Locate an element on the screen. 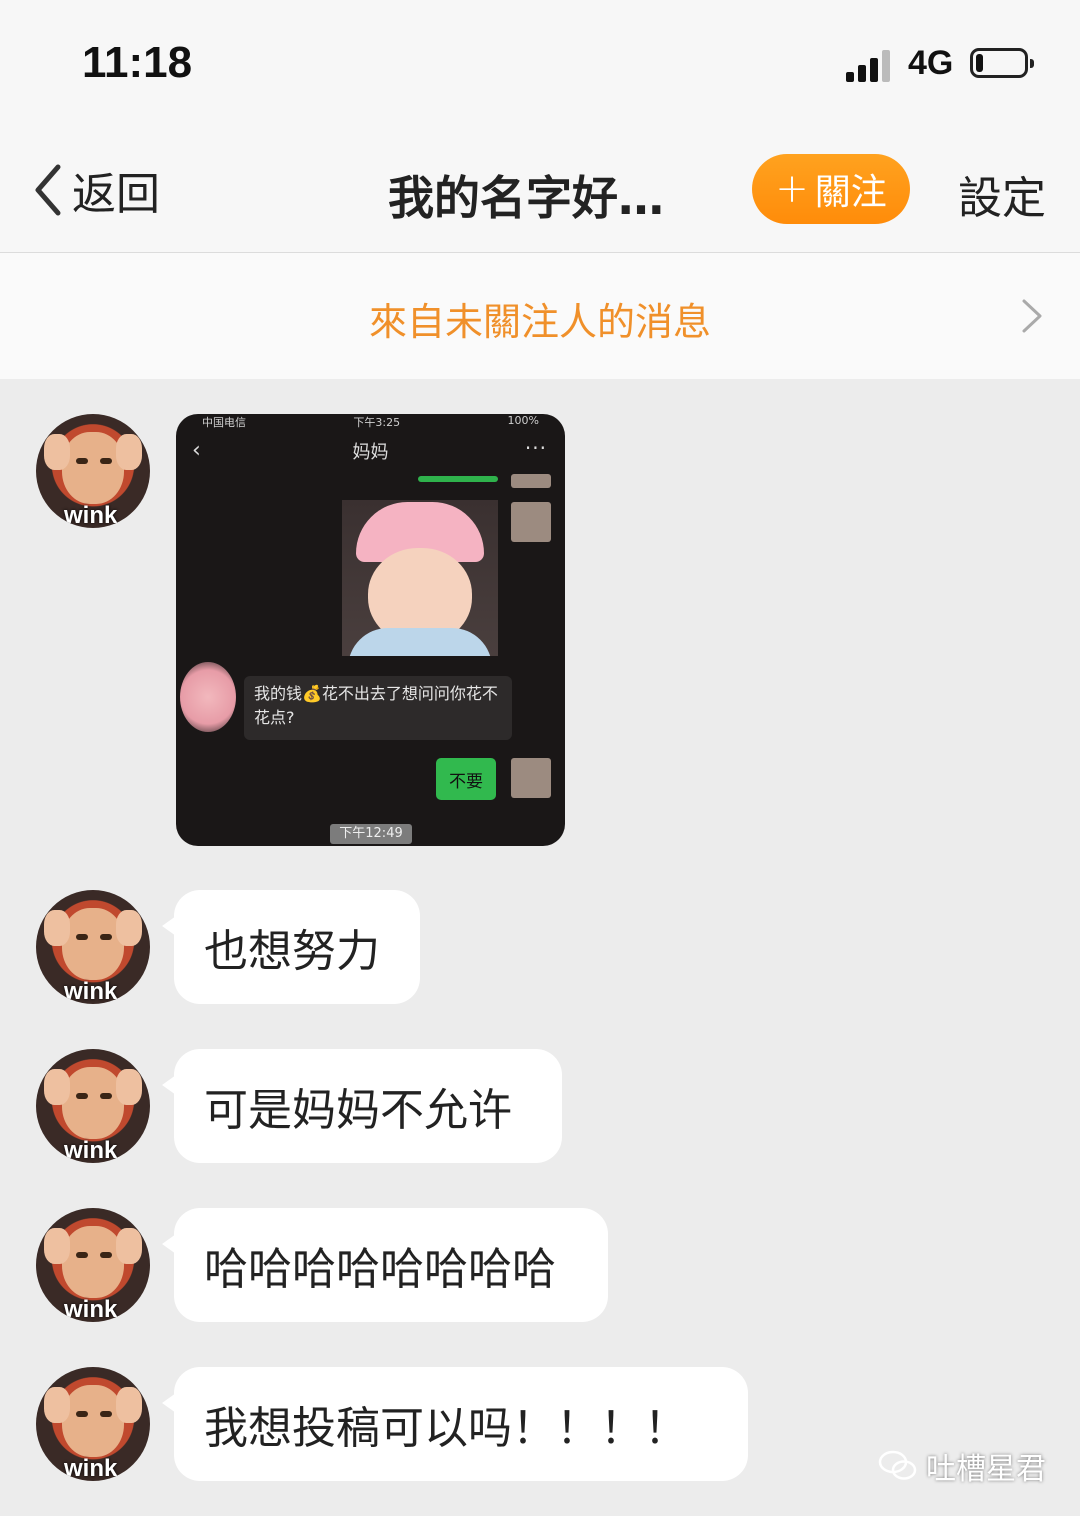  battery-level is located at coordinates (979, 63).